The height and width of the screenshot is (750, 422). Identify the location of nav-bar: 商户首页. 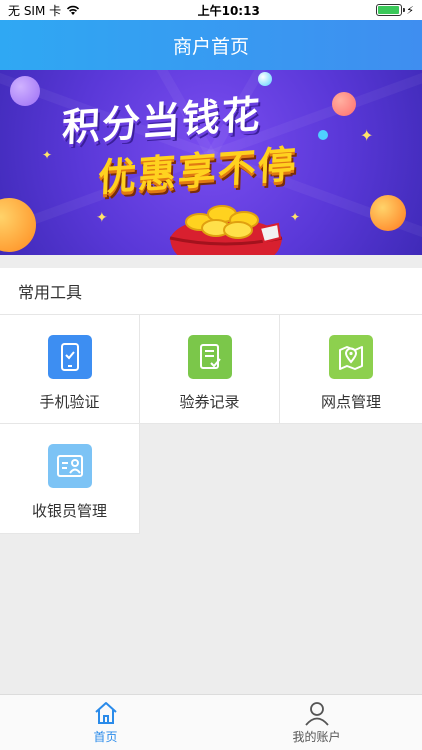
(211, 45).